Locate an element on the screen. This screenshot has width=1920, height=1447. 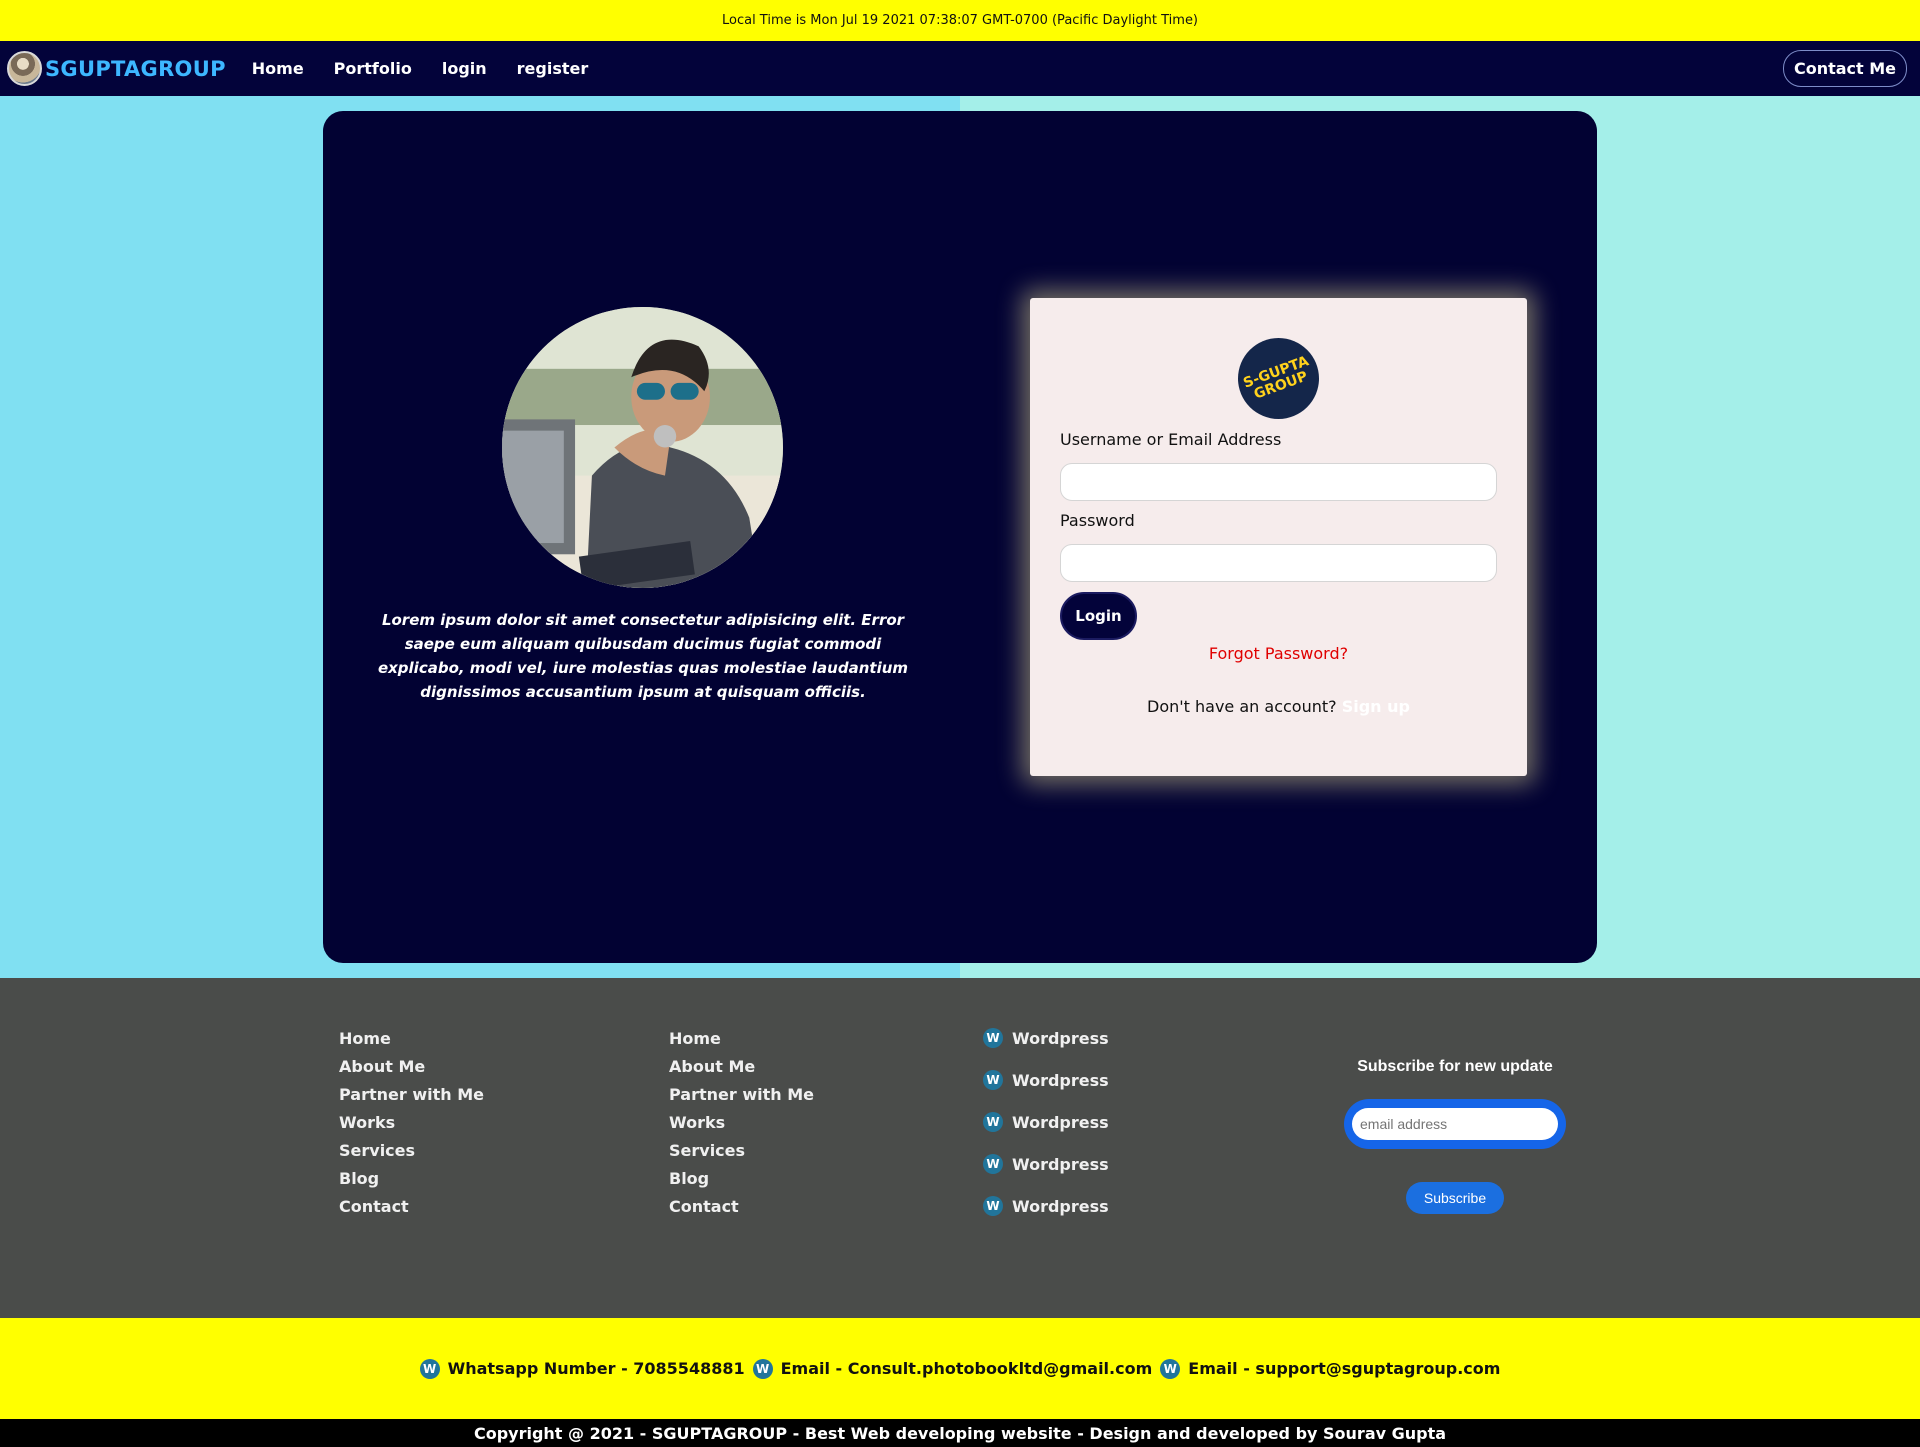
no-account-text: Don't have an account? is located at coordinates (1242, 706).